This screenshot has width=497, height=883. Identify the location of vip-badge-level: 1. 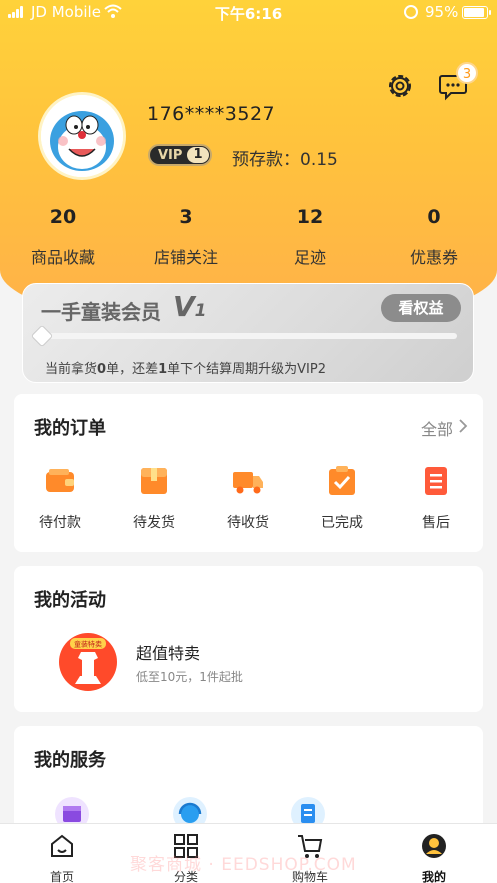
(198, 155).